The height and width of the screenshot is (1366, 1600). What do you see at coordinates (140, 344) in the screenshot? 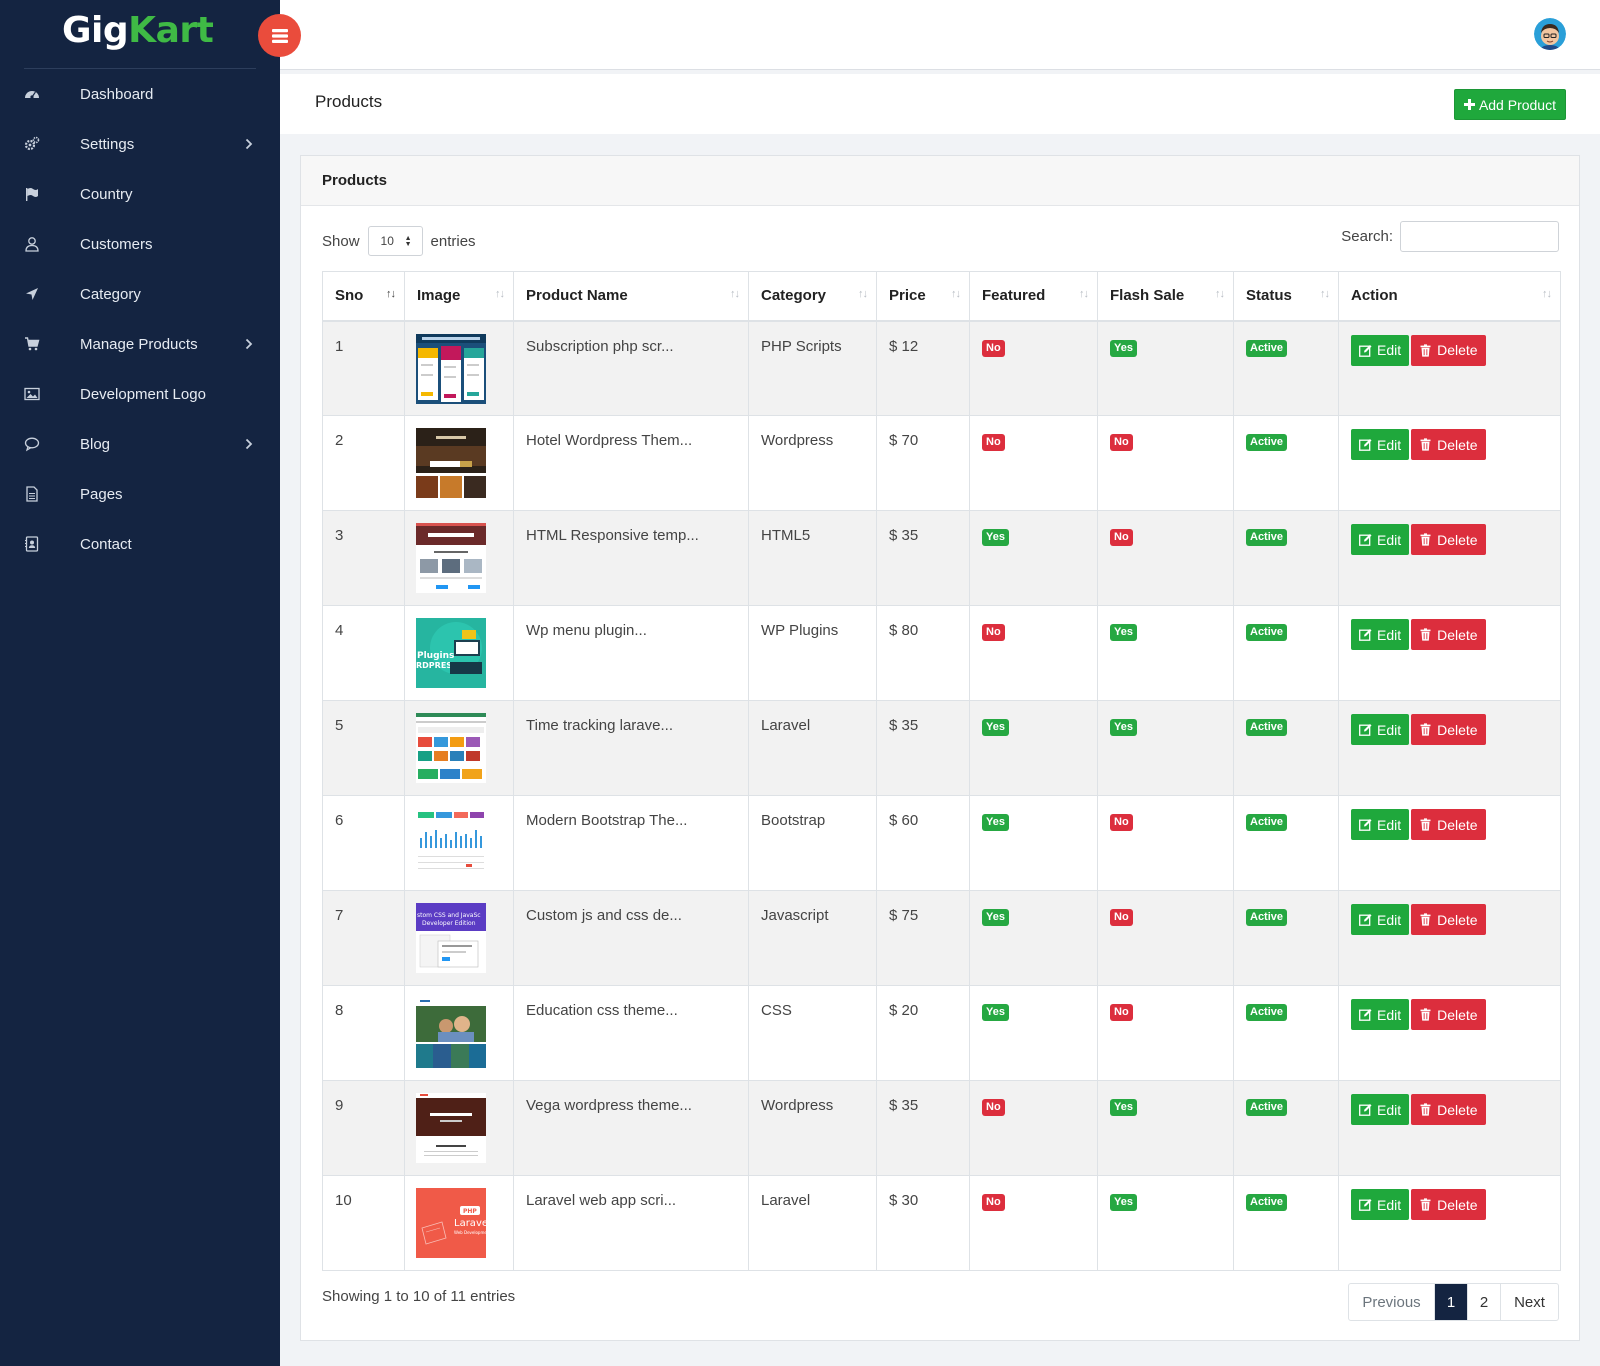
I see `sidebar-item-manage-products: Manage Products` at bounding box center [140, 344].